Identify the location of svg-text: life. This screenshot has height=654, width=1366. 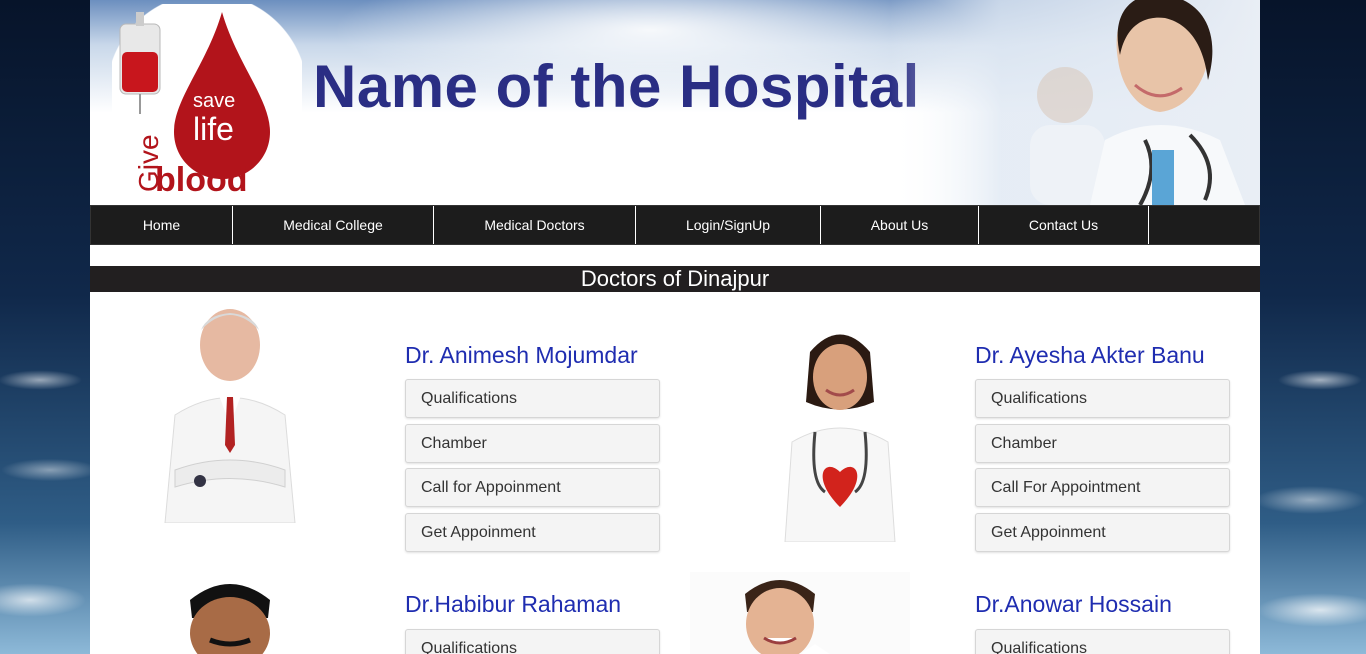
(213, 129).